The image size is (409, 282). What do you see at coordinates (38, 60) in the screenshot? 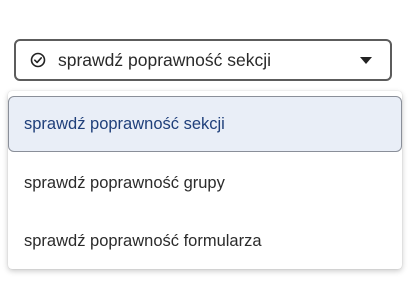
I see `check-circle-icon` at bounding box center [38, 60].